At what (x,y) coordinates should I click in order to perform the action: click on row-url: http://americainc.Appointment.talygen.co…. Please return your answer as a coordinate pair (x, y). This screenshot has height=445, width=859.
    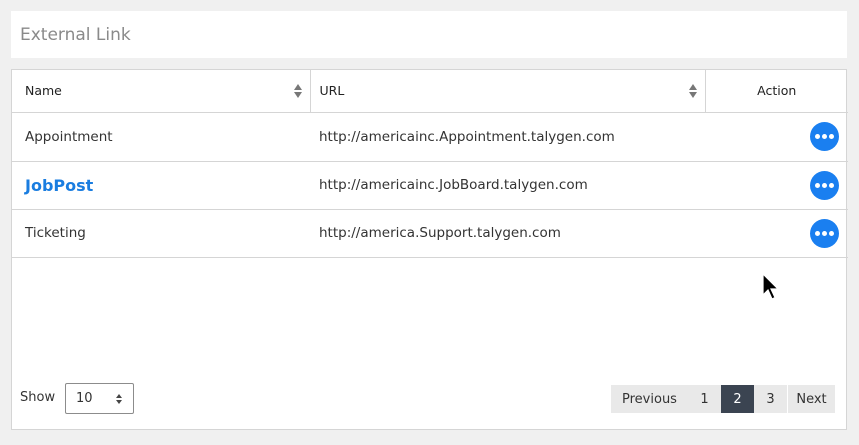
    Looking at the image, I should click on (507, 137).